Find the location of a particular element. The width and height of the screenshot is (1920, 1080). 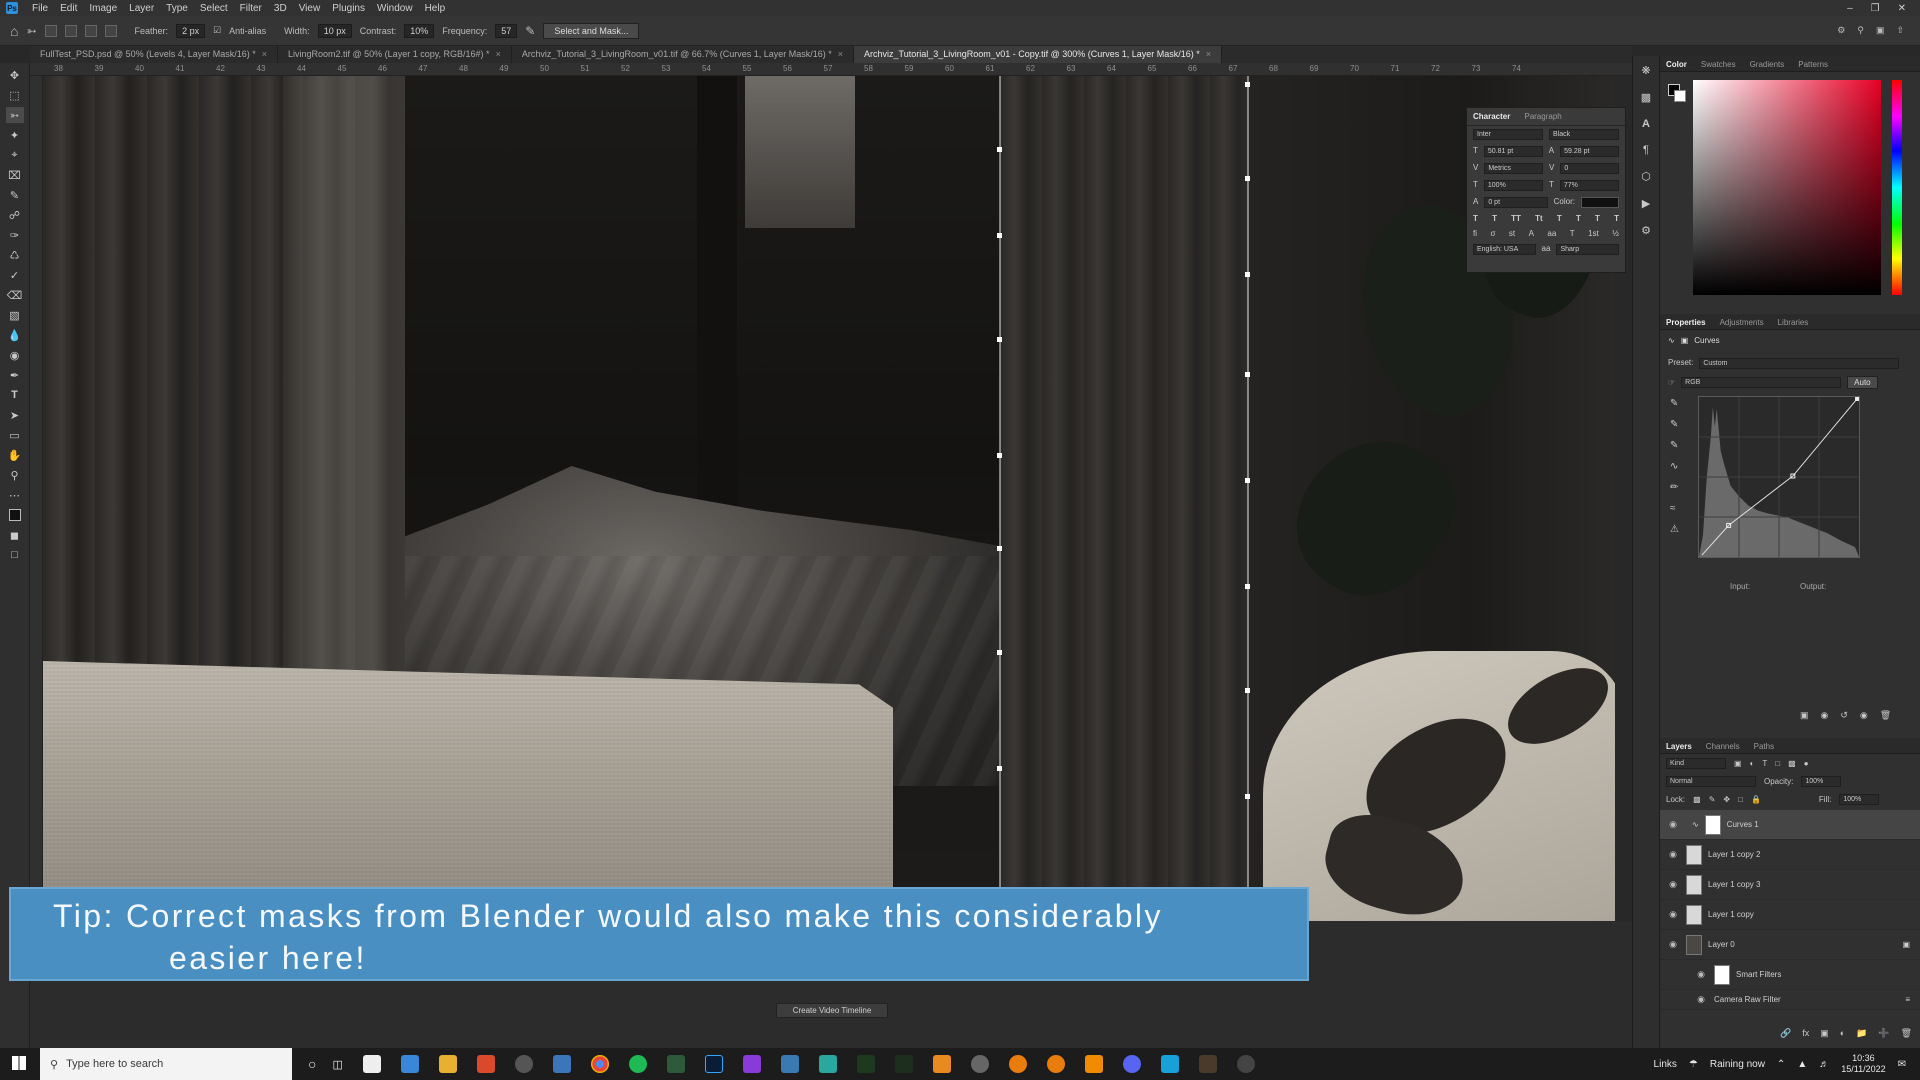

clone-stamp-tool-icon: ♺ is located at coordinates (15, 255).